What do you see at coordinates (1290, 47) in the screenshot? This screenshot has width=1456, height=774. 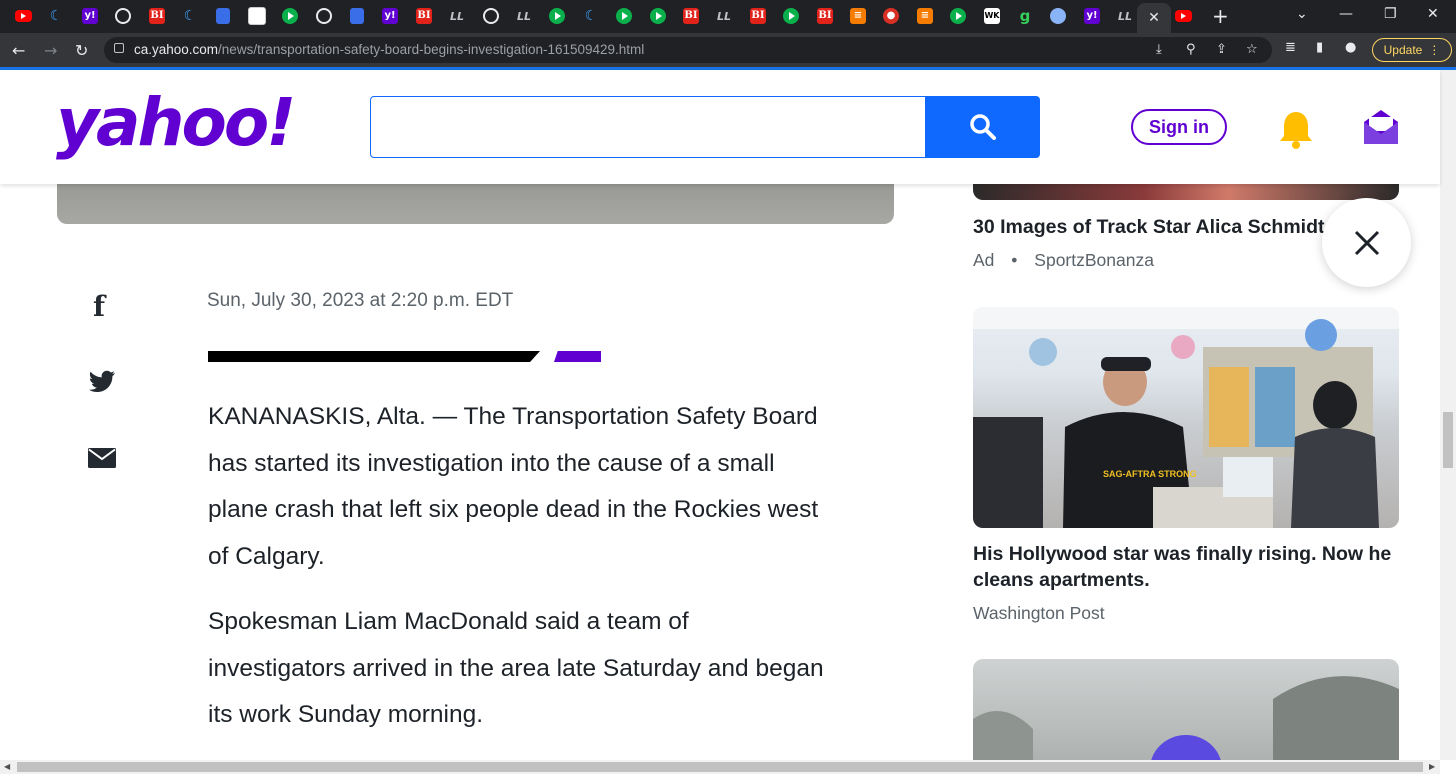 I see `reading-list-icon: ≣` at bounding box center [1290, 47].